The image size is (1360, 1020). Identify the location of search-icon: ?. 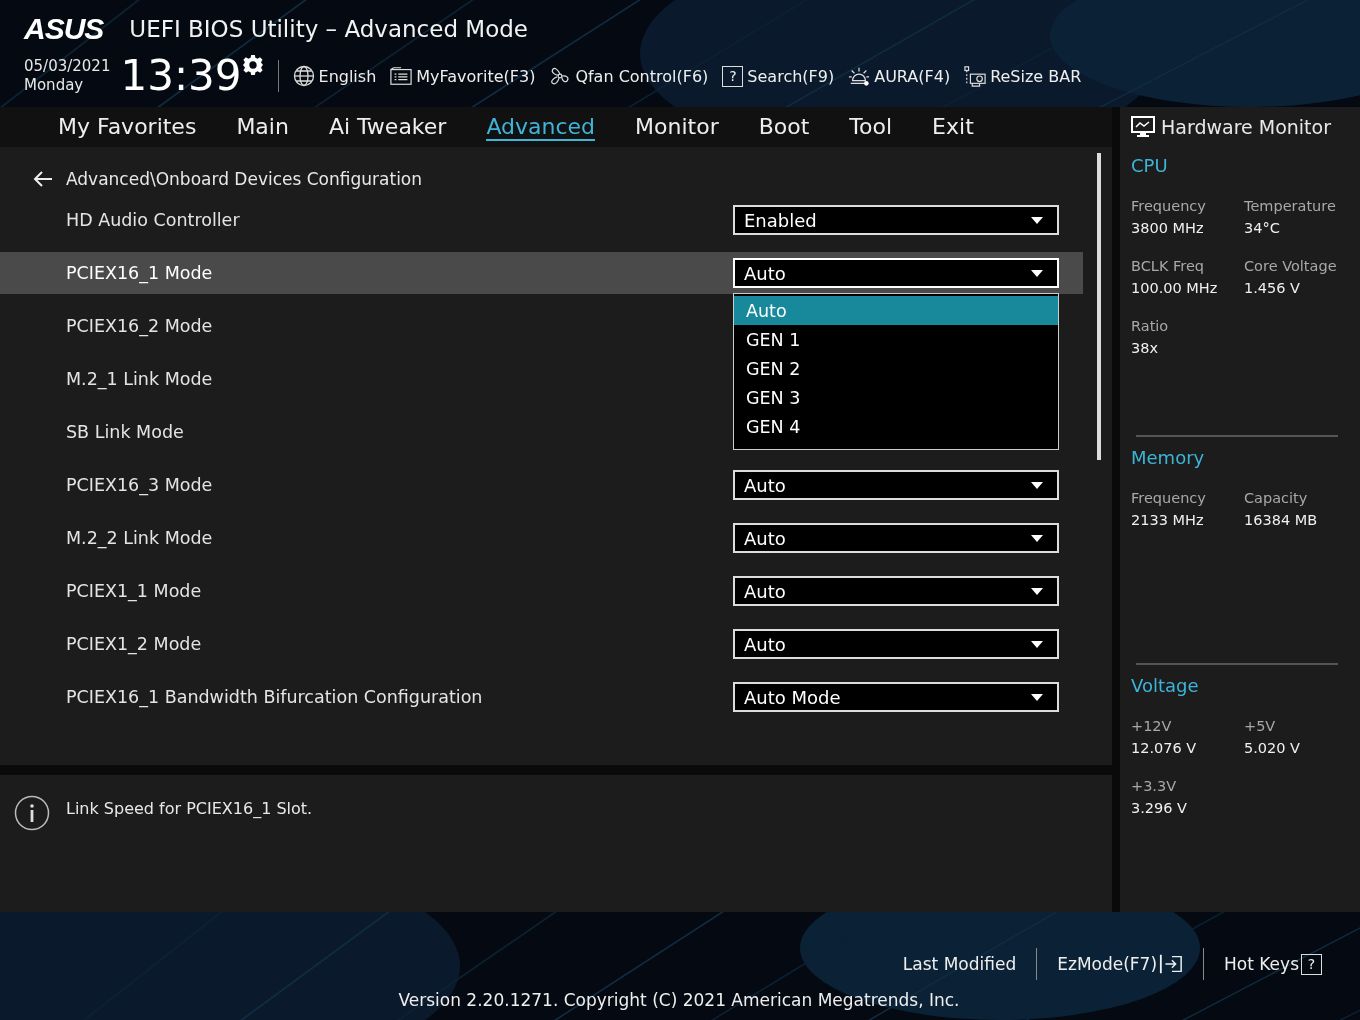
(733, 76).